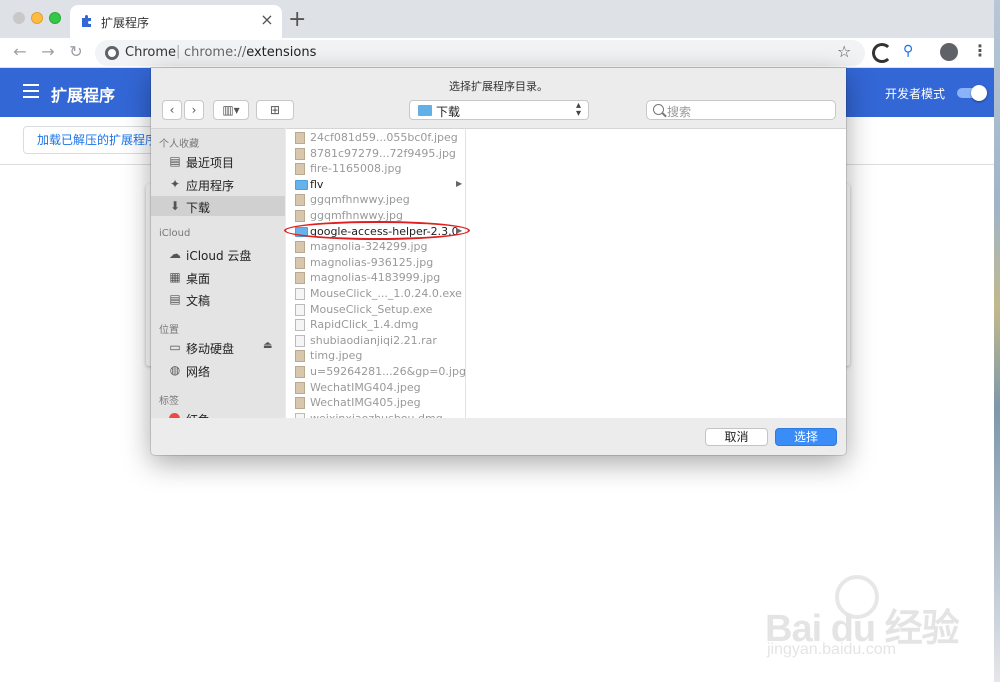  What do you see at coordinates (198, 372) in the screenshot?
I see `sidebar-item-label: 网络` at bounding box center [198, 372].